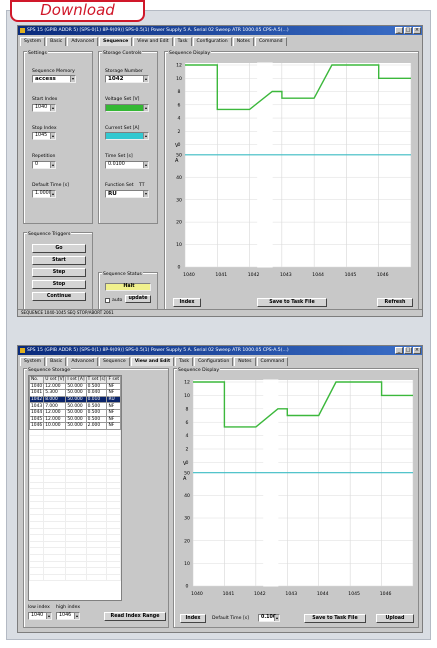  What do you see at coordinates (187, 383) in the screenshot?
I see `y-tick-label: 12` at bounding box center [187, 383].